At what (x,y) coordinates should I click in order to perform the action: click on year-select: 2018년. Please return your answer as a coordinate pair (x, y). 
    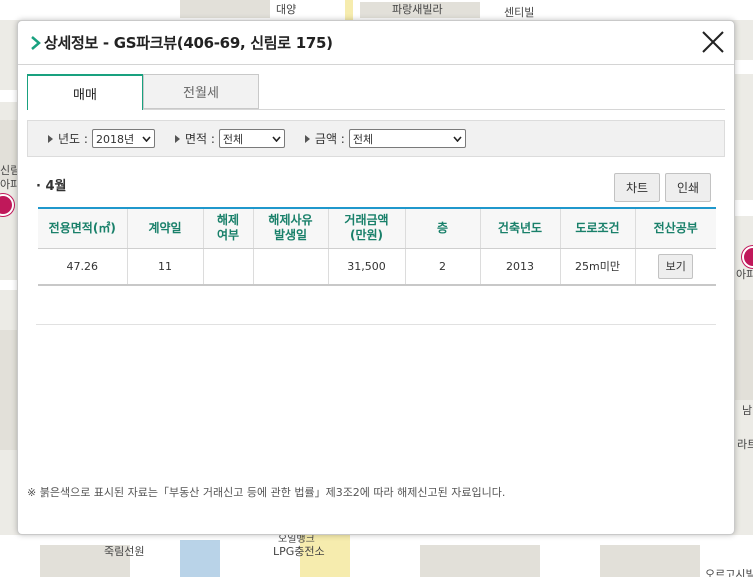
    Looking at the image, I should click on (123, 138).